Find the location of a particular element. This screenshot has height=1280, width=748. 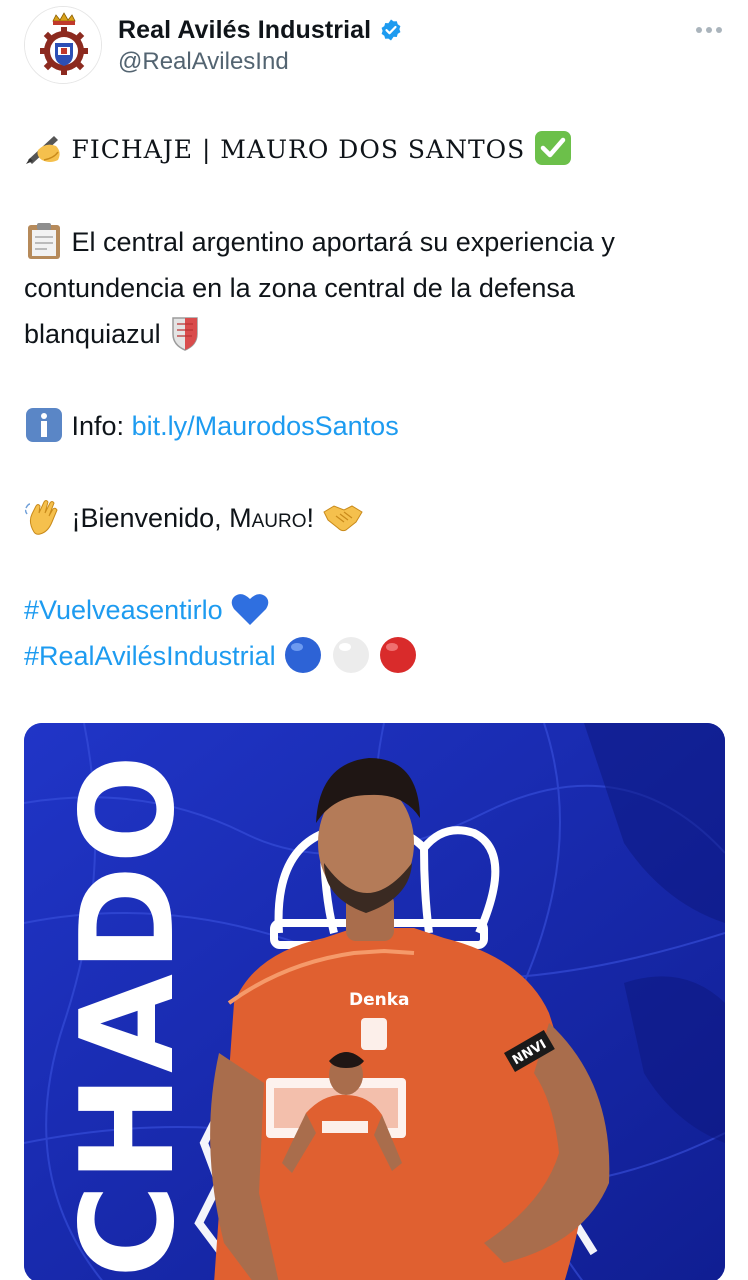

hashtag-link: #RealAvilésIndustrial is located at coordinates (150, 656).